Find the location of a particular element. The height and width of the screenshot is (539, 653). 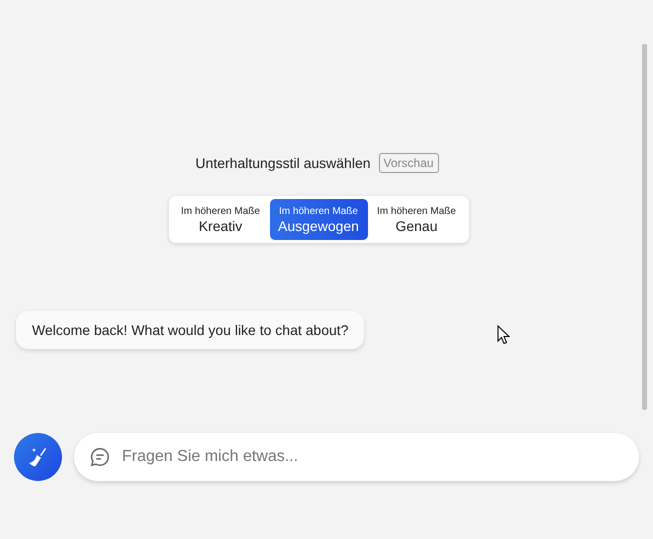

style-picker-title: Unterhaltungsstil auswählen is located at coordinates (283, 163).